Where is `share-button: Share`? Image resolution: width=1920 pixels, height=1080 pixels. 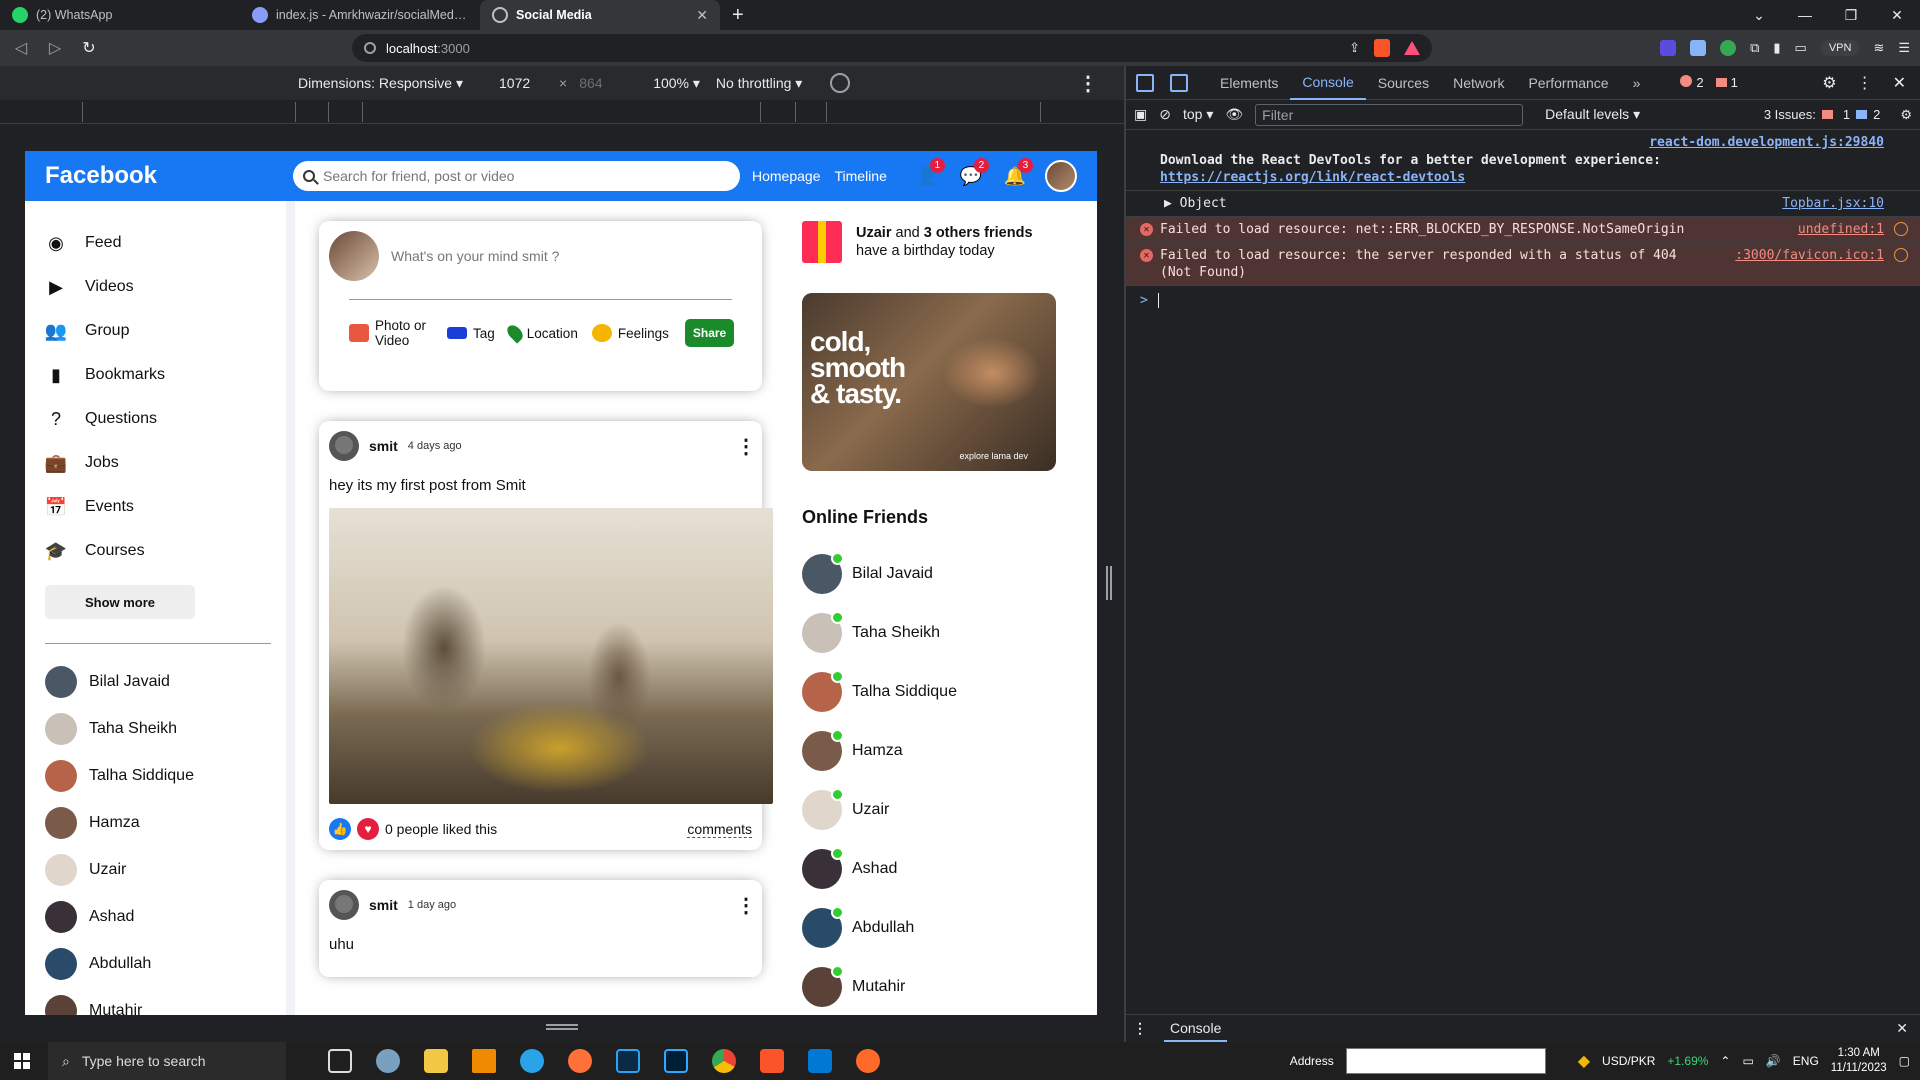
share-button: Share is located at coordinates (709, 333).